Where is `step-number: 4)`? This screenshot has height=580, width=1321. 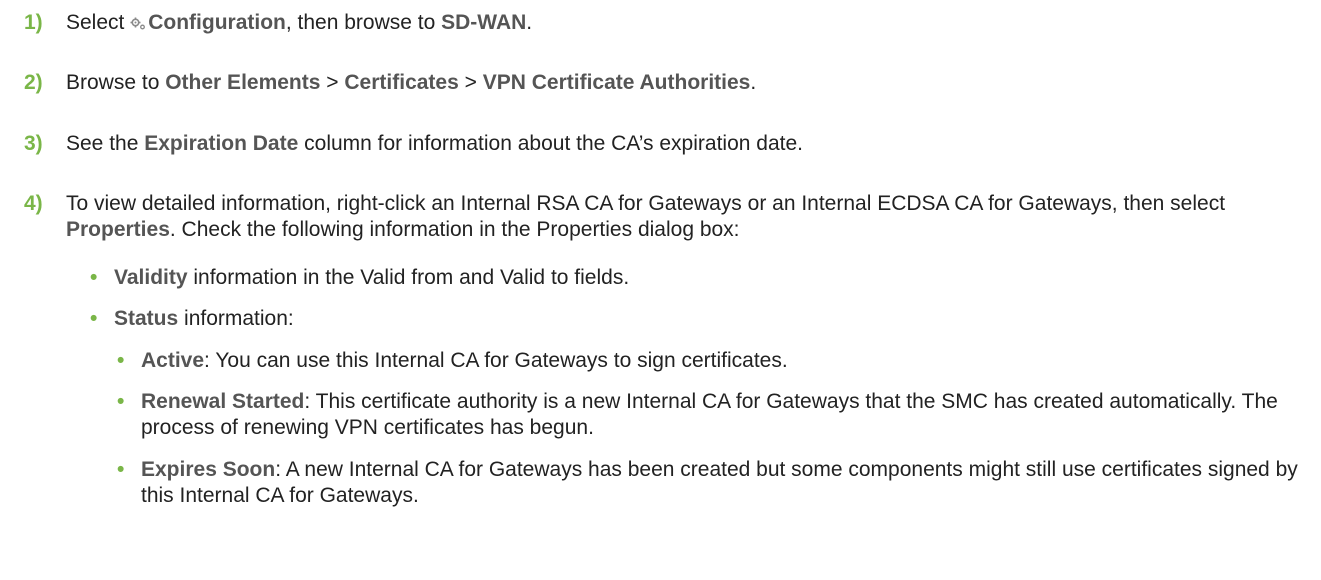
step-number: 4) is located at coordinates (33, 203).